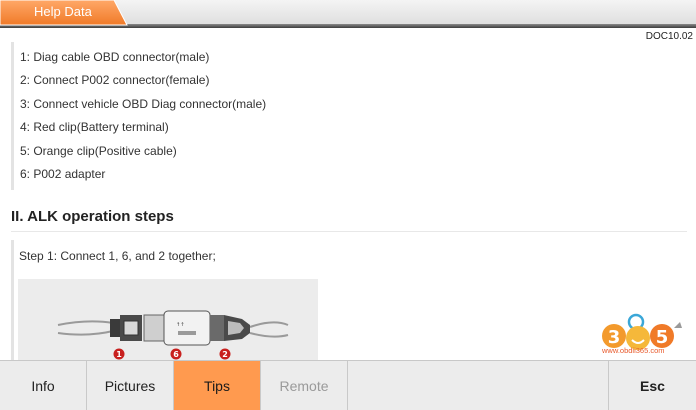  I want to click on esc-button: Esc, so click(652, 385).